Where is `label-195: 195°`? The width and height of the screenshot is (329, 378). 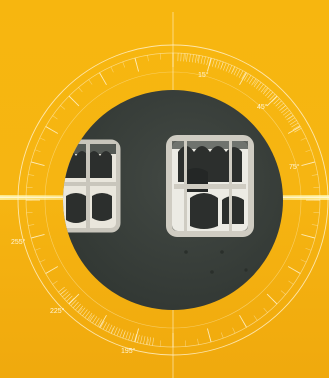
label-195: 195° is located at coordinates (128, 351).